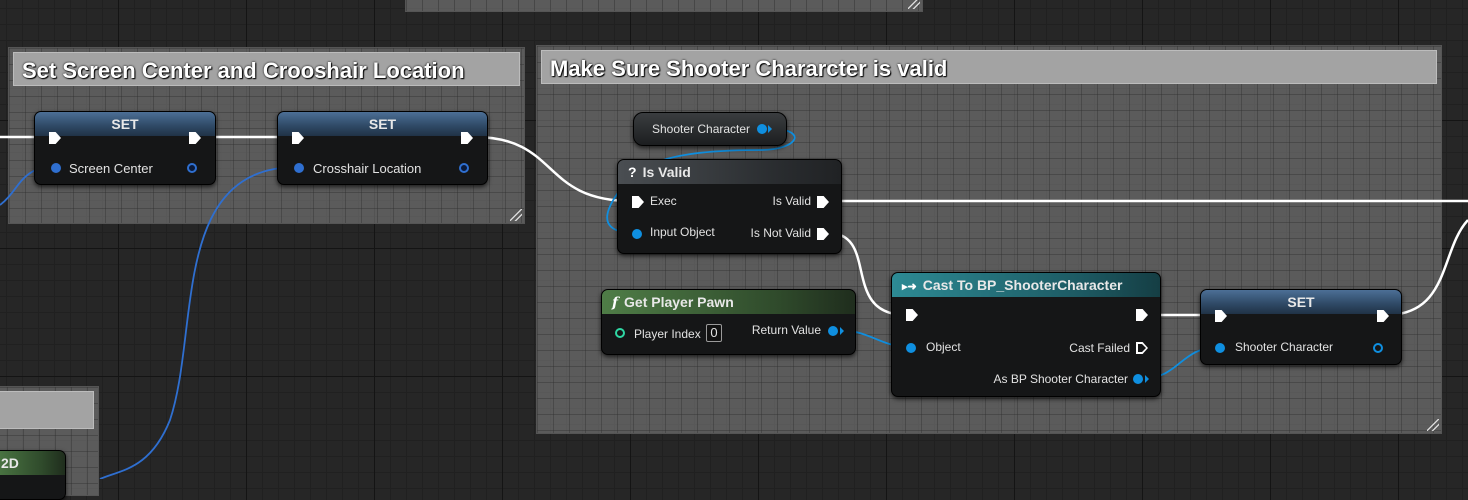 The width and height of the screenshot is (1468, 500). I want to click on object-in-pin, so click(911, 348).